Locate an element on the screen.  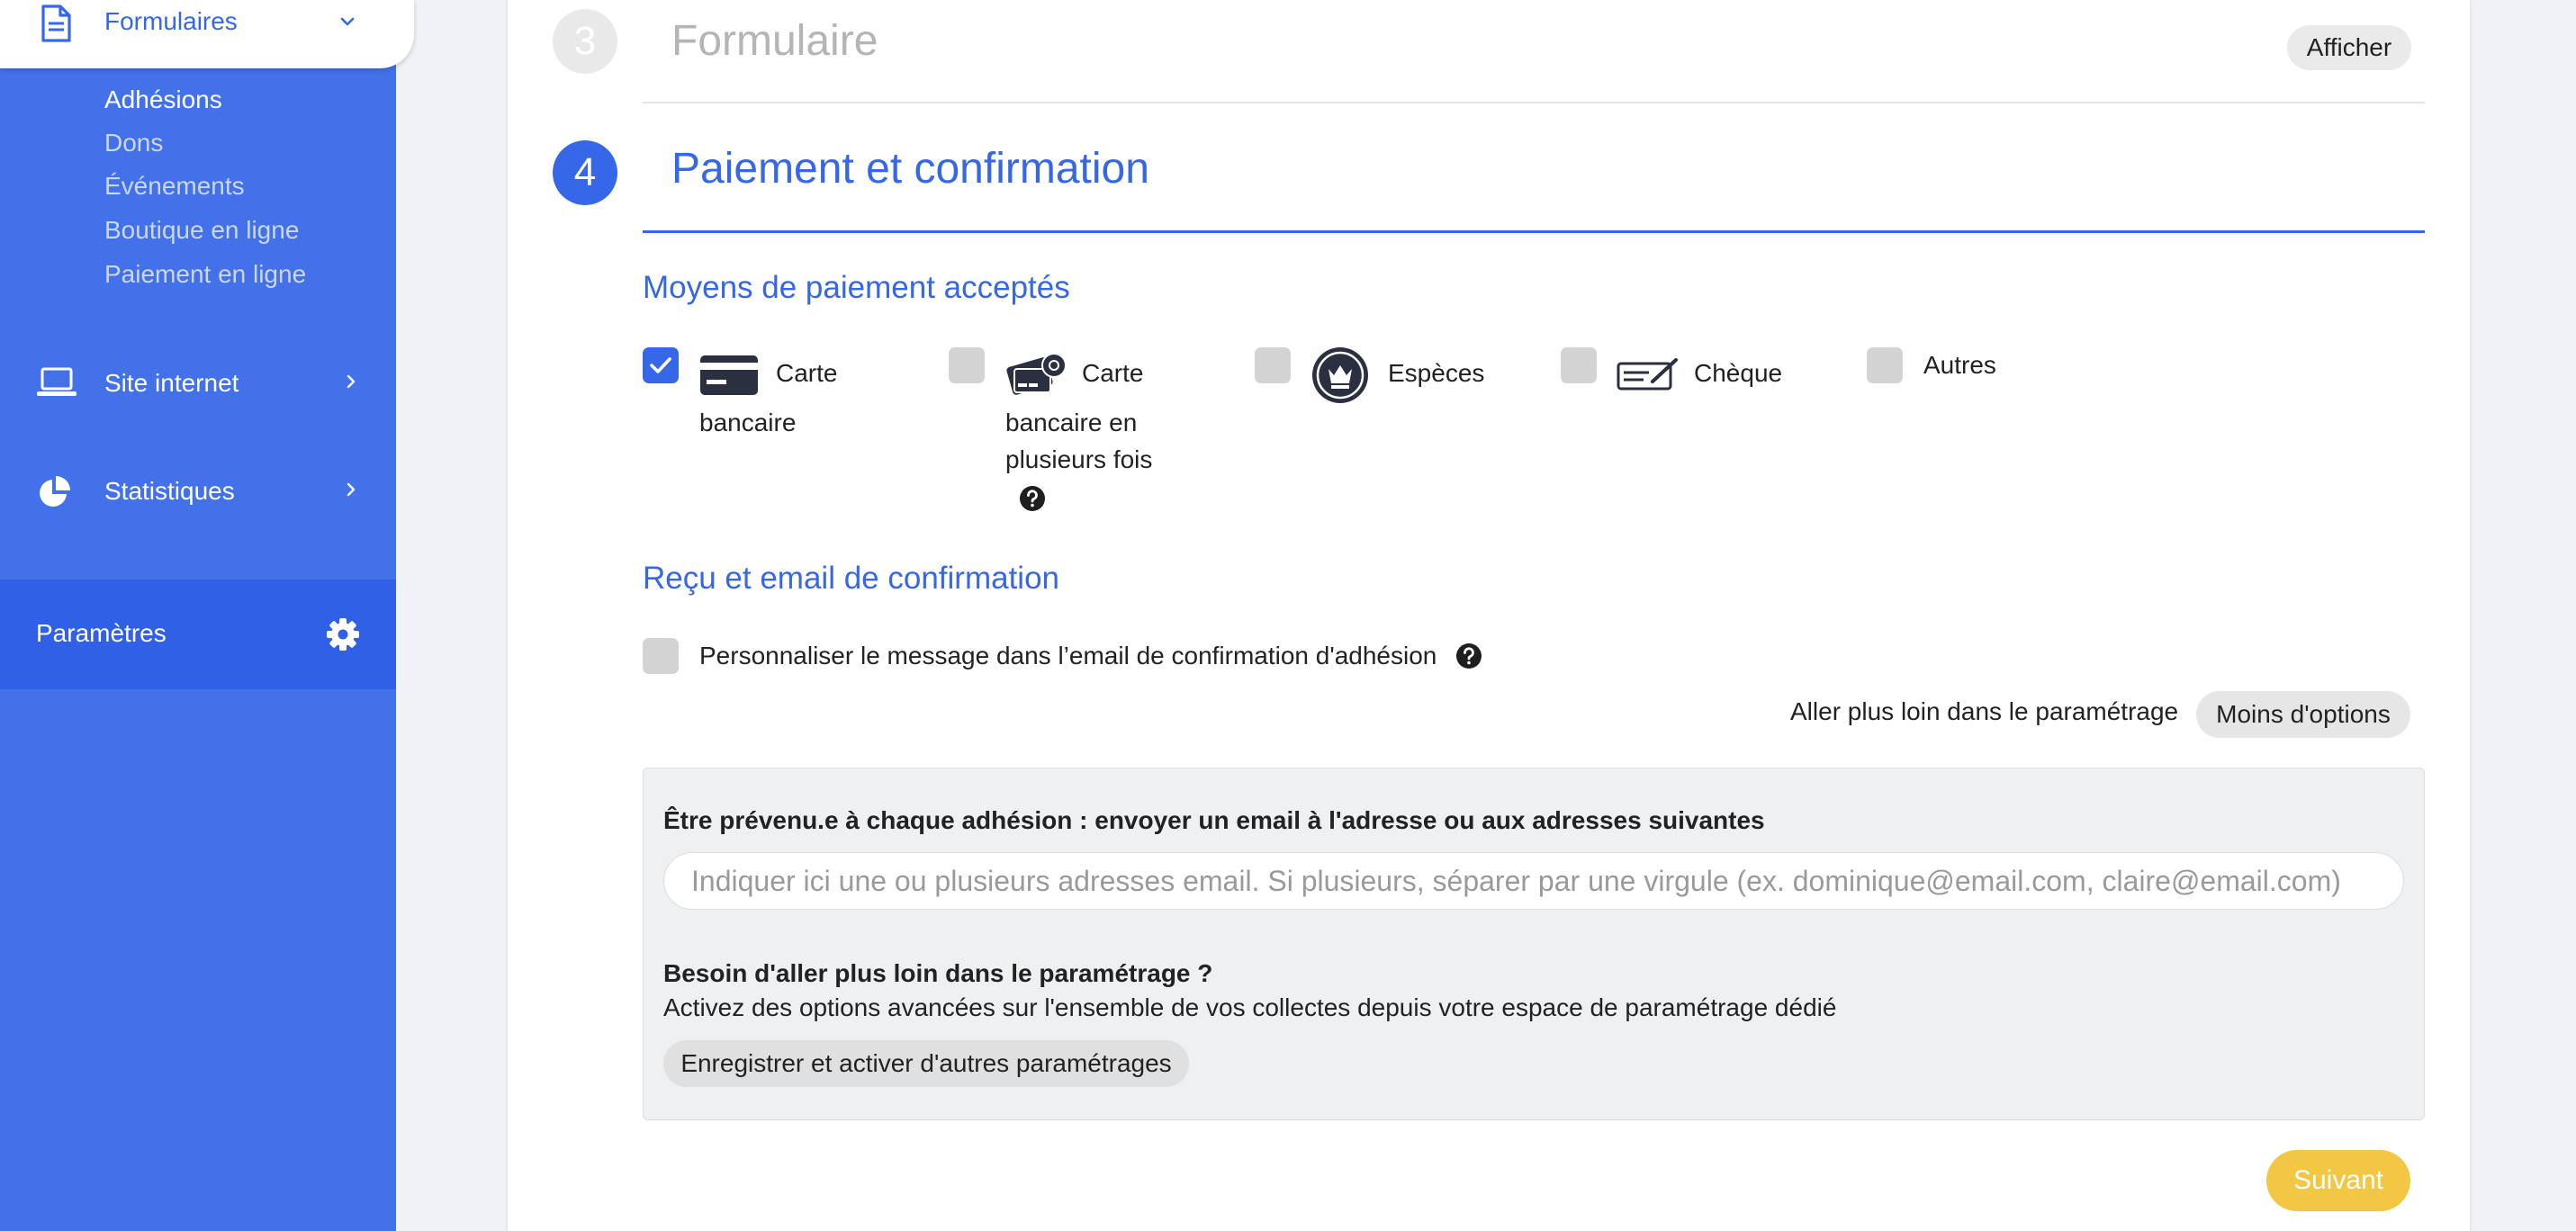
sidebar-subitem-paiement: Paiement en ligne is located at coordinates (205, 275).